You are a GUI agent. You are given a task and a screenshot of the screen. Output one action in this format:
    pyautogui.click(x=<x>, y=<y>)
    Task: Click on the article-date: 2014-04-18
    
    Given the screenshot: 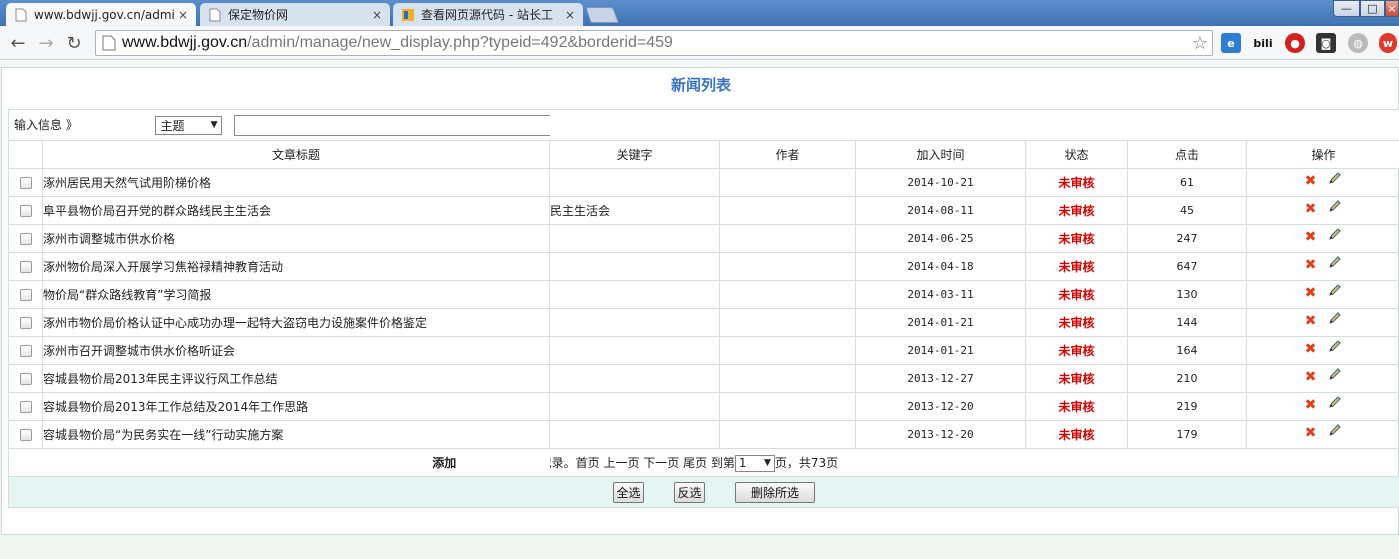 What is the action you would take?
    pyautogui.click(x=941, y=266)
    